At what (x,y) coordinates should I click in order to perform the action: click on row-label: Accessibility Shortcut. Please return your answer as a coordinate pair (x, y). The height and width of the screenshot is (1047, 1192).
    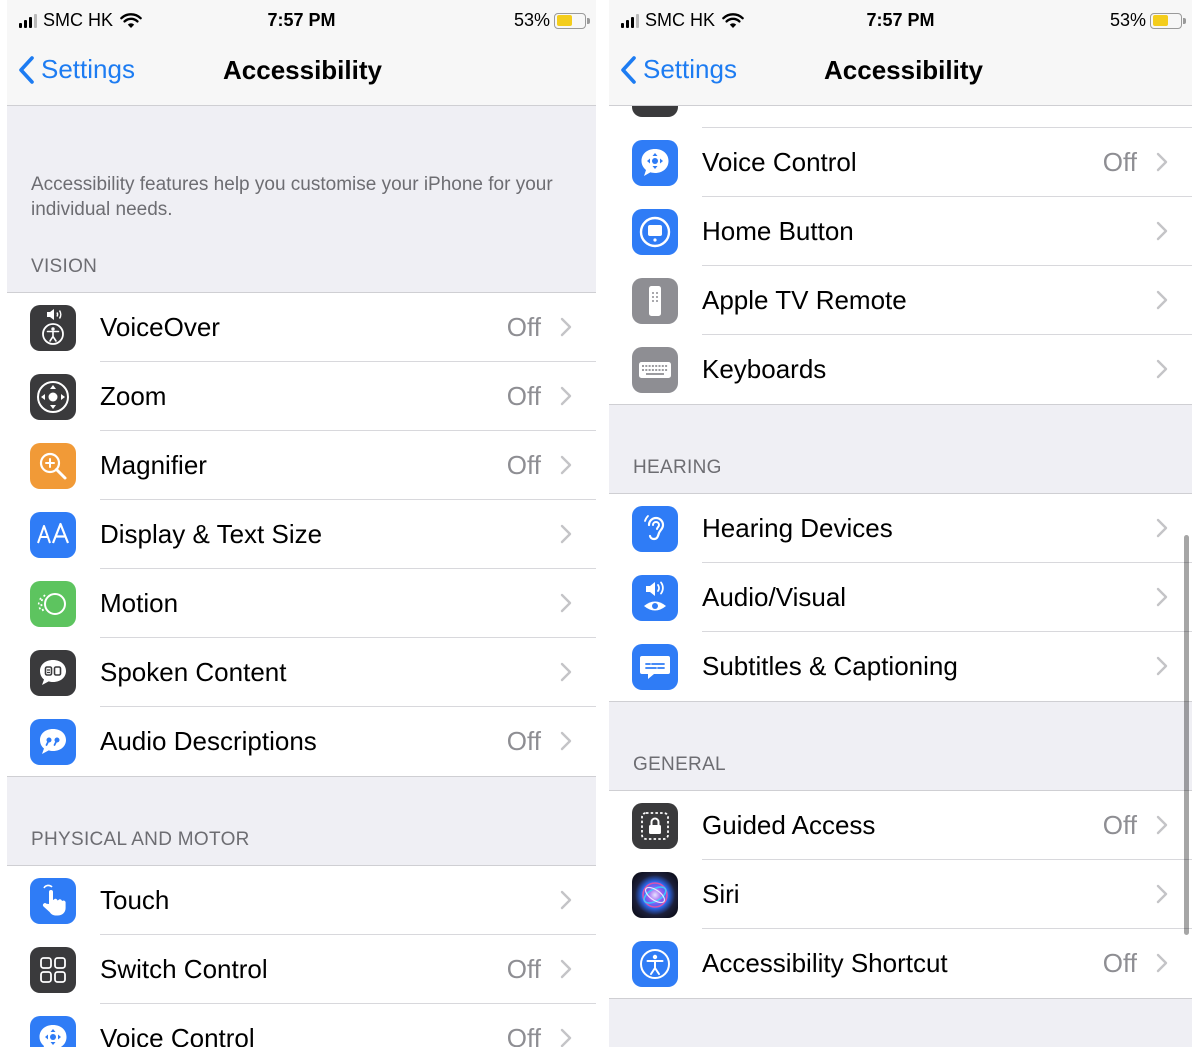
    Looking at the image, I should click on (825, 963).